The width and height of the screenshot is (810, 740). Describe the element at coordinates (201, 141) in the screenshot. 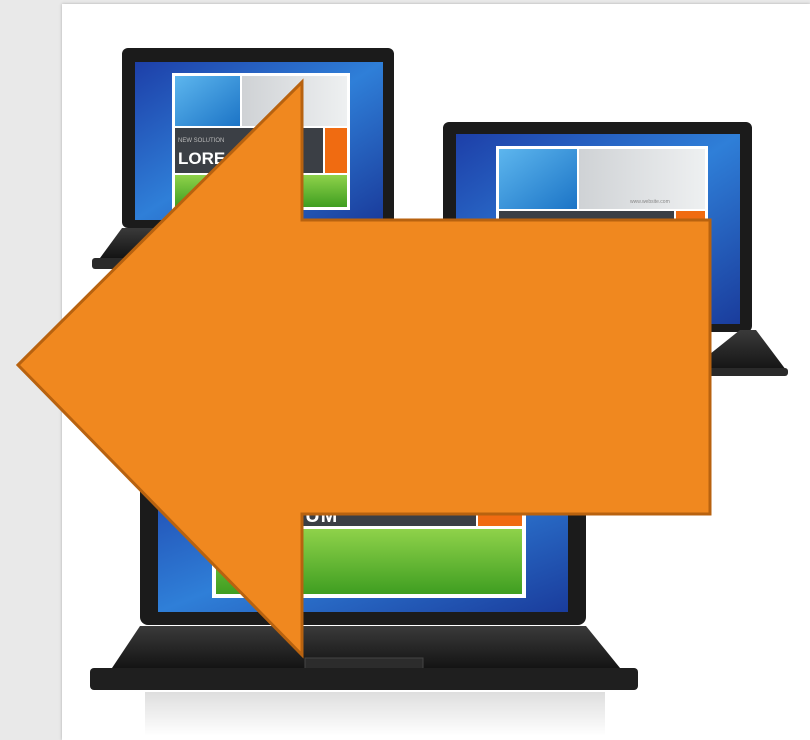

I see `screen-small-text: NEW SOLUTION` at that location.